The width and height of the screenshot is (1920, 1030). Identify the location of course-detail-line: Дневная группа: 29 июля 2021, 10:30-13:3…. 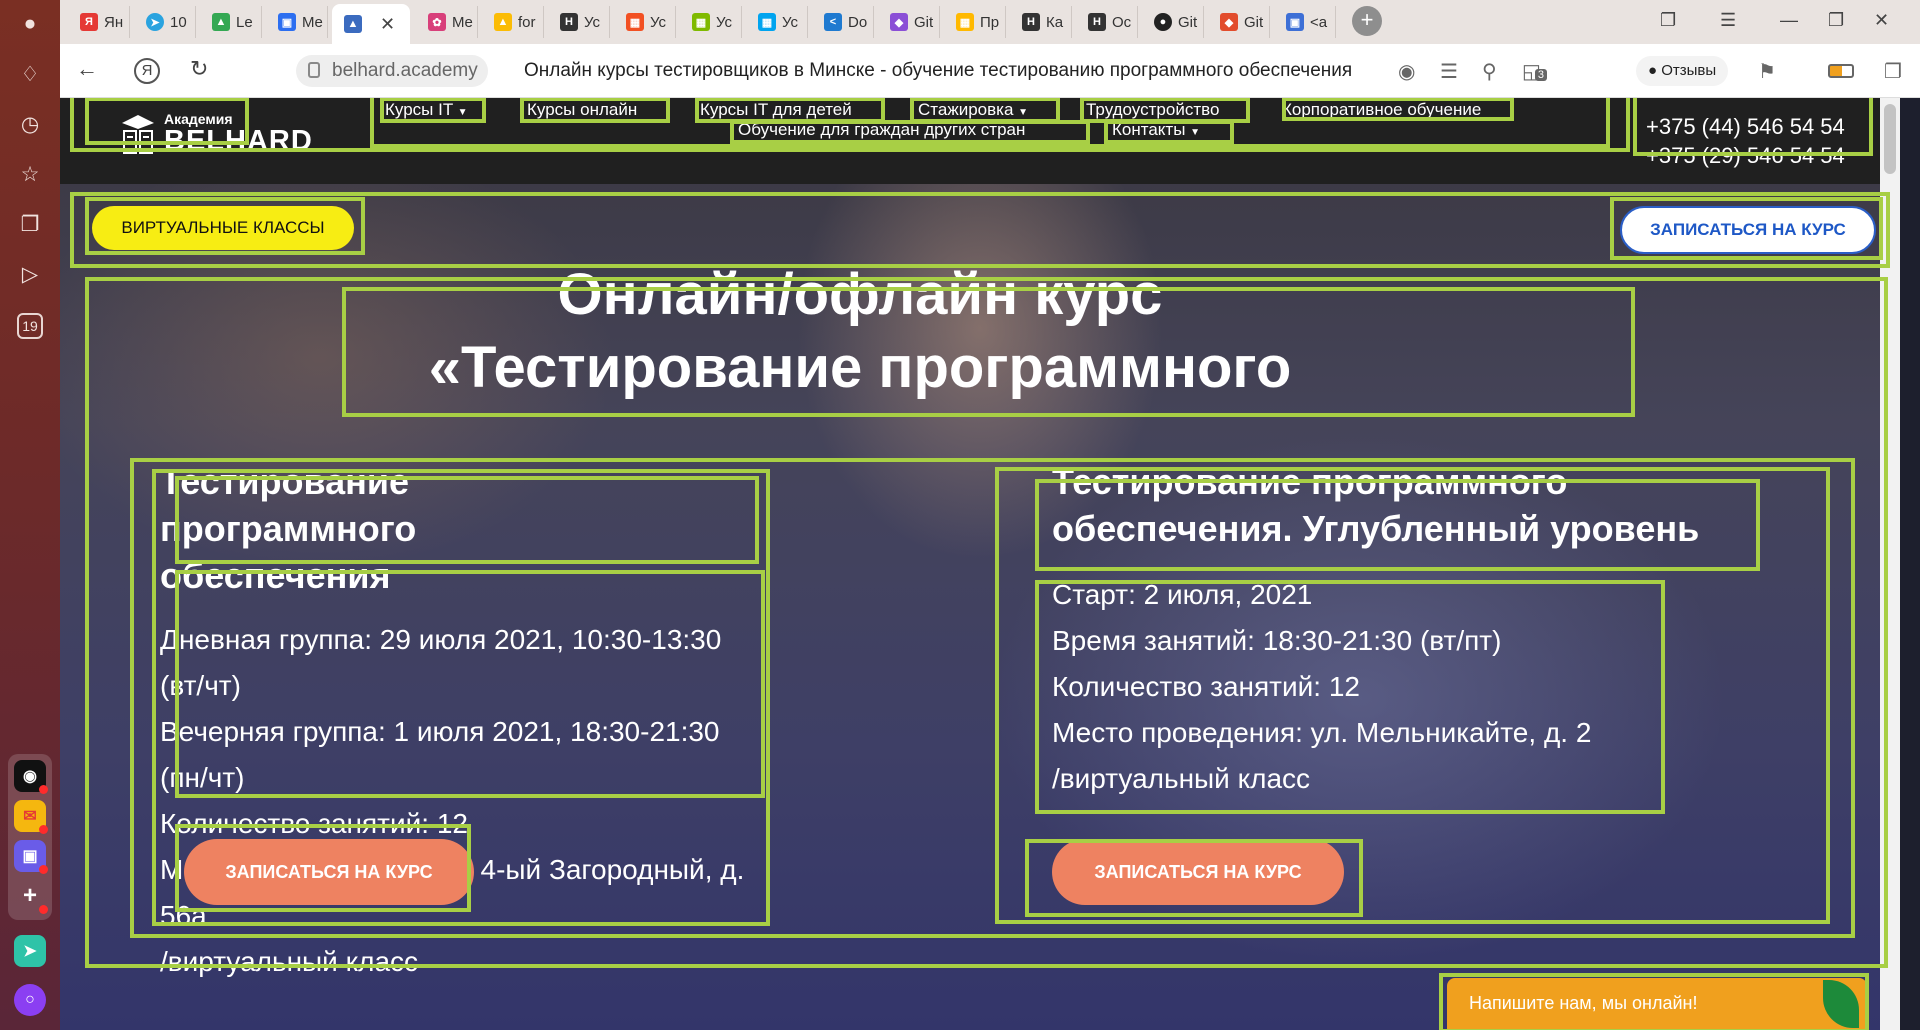
(441, 662).